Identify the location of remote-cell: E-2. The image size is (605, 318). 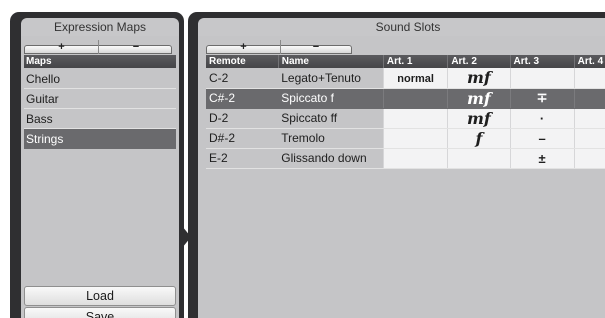
(242, 158).